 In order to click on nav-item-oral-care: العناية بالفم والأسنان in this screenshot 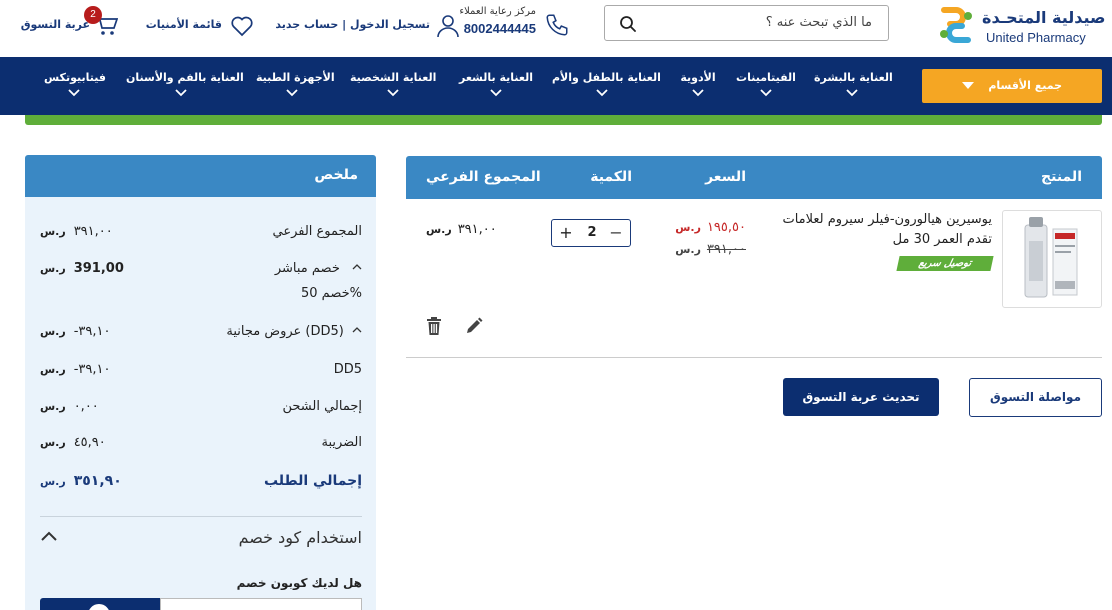, I will do `click(185, 88)`.